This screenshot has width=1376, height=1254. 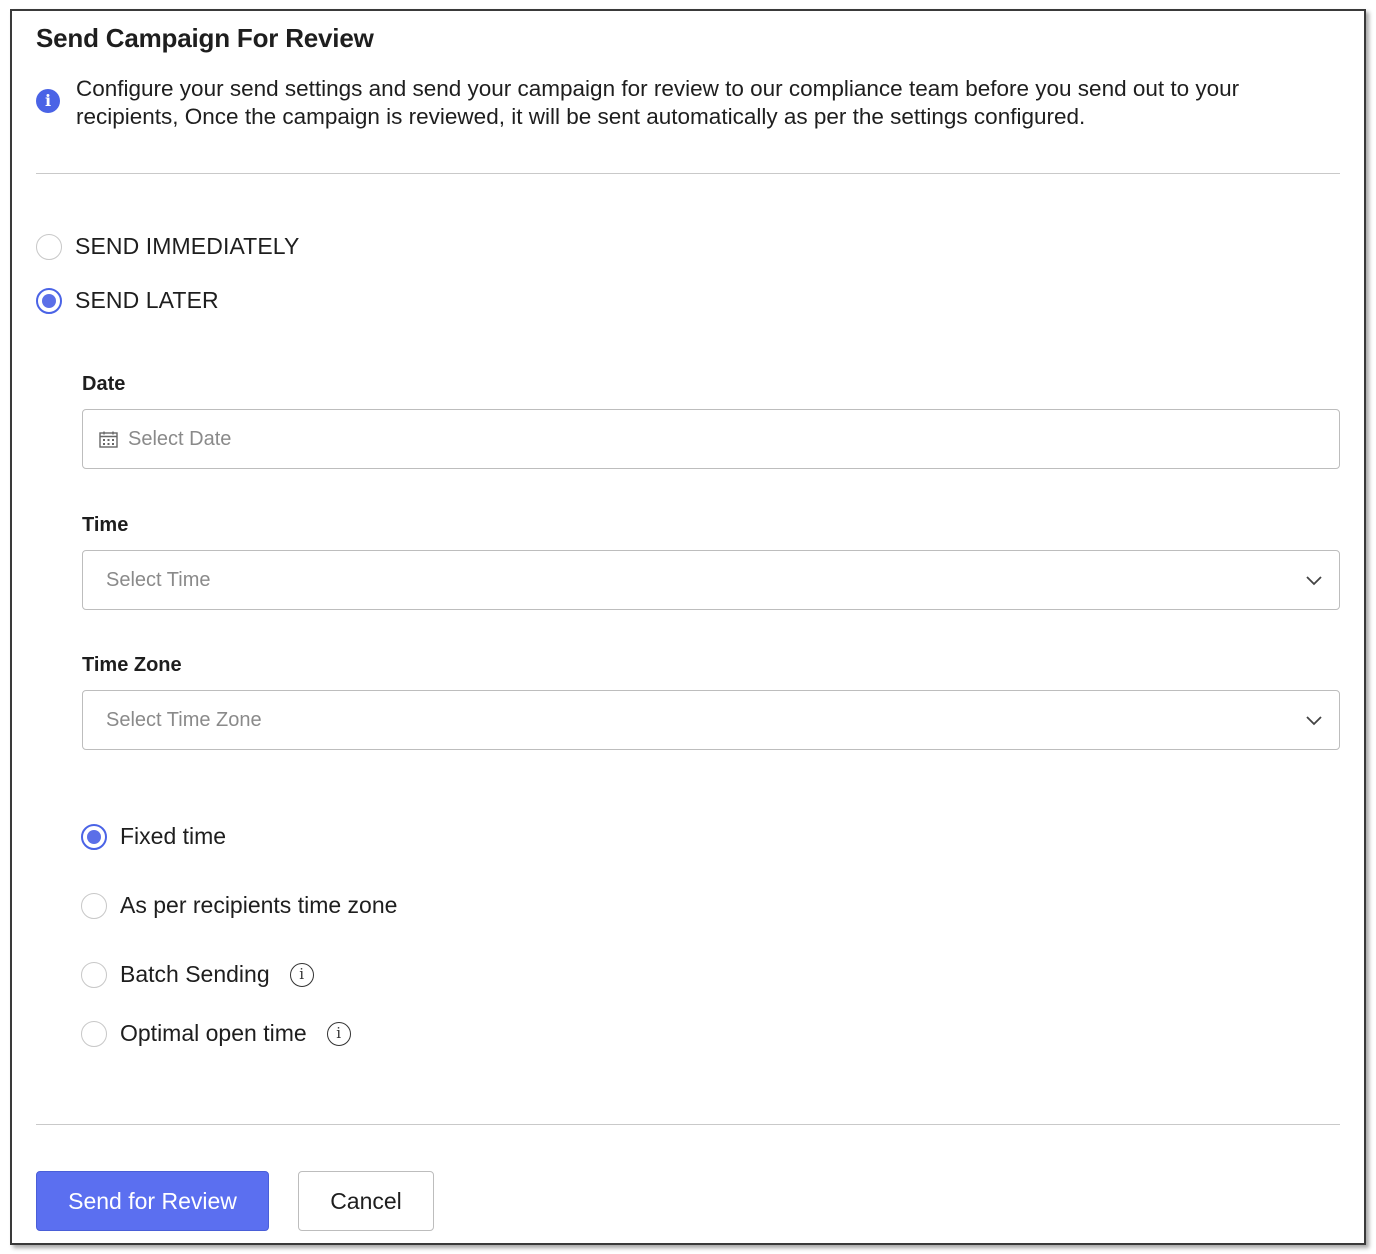 What do you see at coordinates (366, 1201) in the screenshot?
I see `cancel-button: Cancel` at bounding box center [366, 1201].